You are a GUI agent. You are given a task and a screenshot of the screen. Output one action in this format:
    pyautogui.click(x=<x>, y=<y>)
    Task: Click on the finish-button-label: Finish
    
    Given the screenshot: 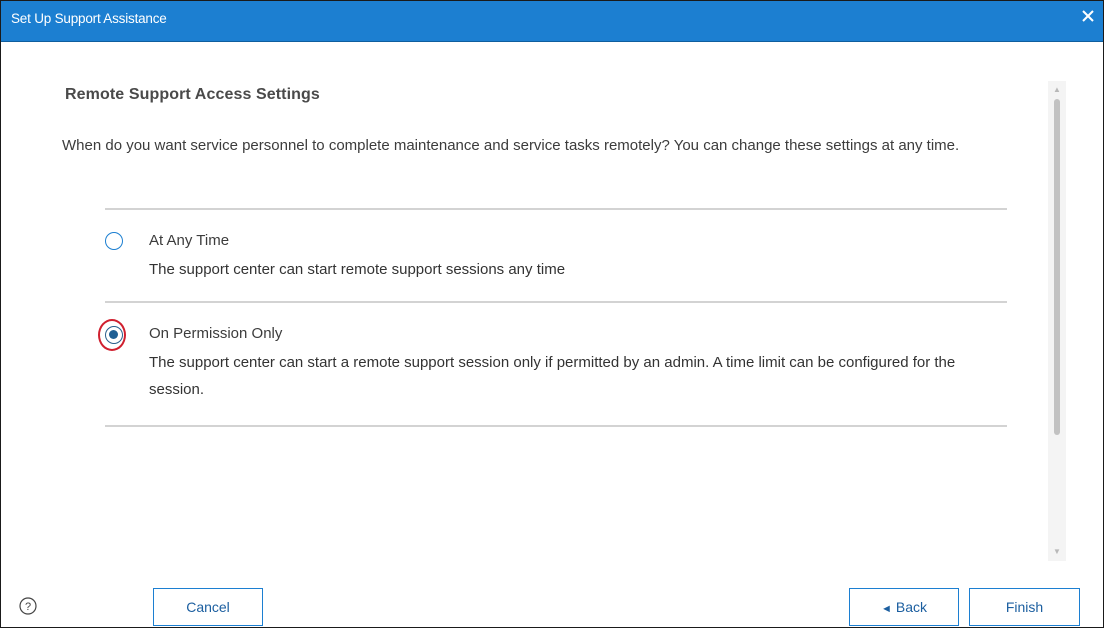 What is the action you would take?
    pyautogui.click(x=1024, y=607)
    